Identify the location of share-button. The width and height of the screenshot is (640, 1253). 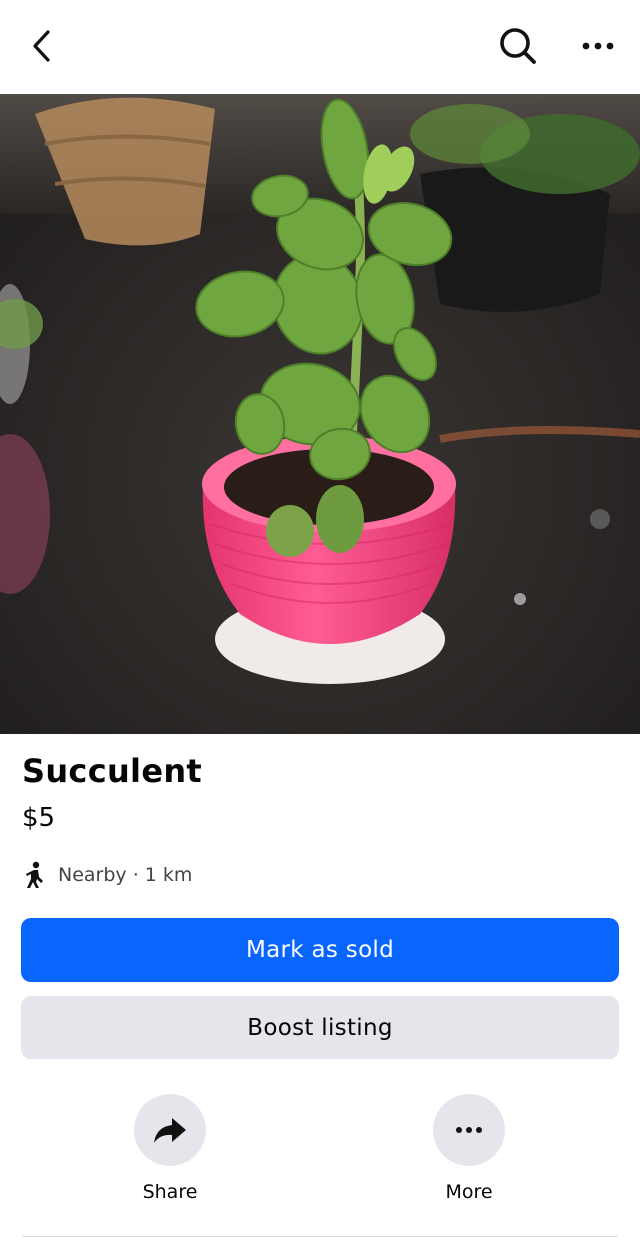
(170, 1130).